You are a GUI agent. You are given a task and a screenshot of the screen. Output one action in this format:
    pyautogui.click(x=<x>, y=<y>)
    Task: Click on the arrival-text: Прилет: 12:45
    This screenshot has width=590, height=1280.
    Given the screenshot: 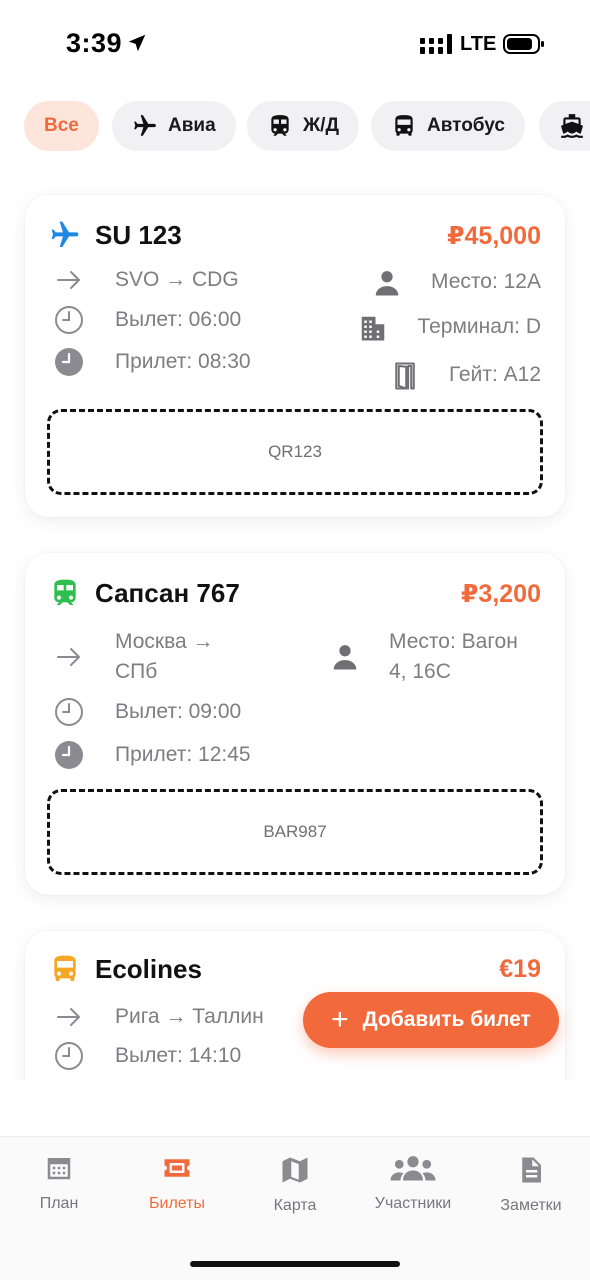 What is the action you would take?
    pyautogui.click(x=183, y=754)
    